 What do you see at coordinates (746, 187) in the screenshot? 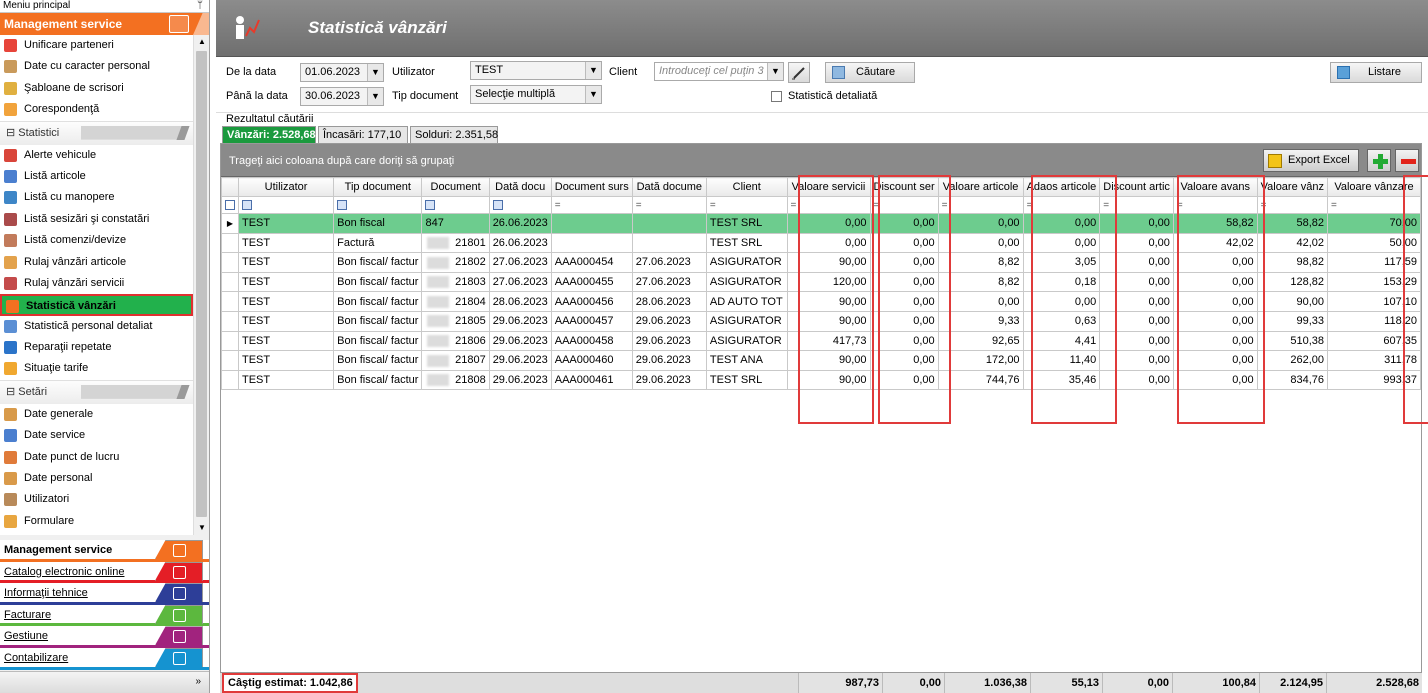
I see `column-header: Client` at bounding box center [746, 187].